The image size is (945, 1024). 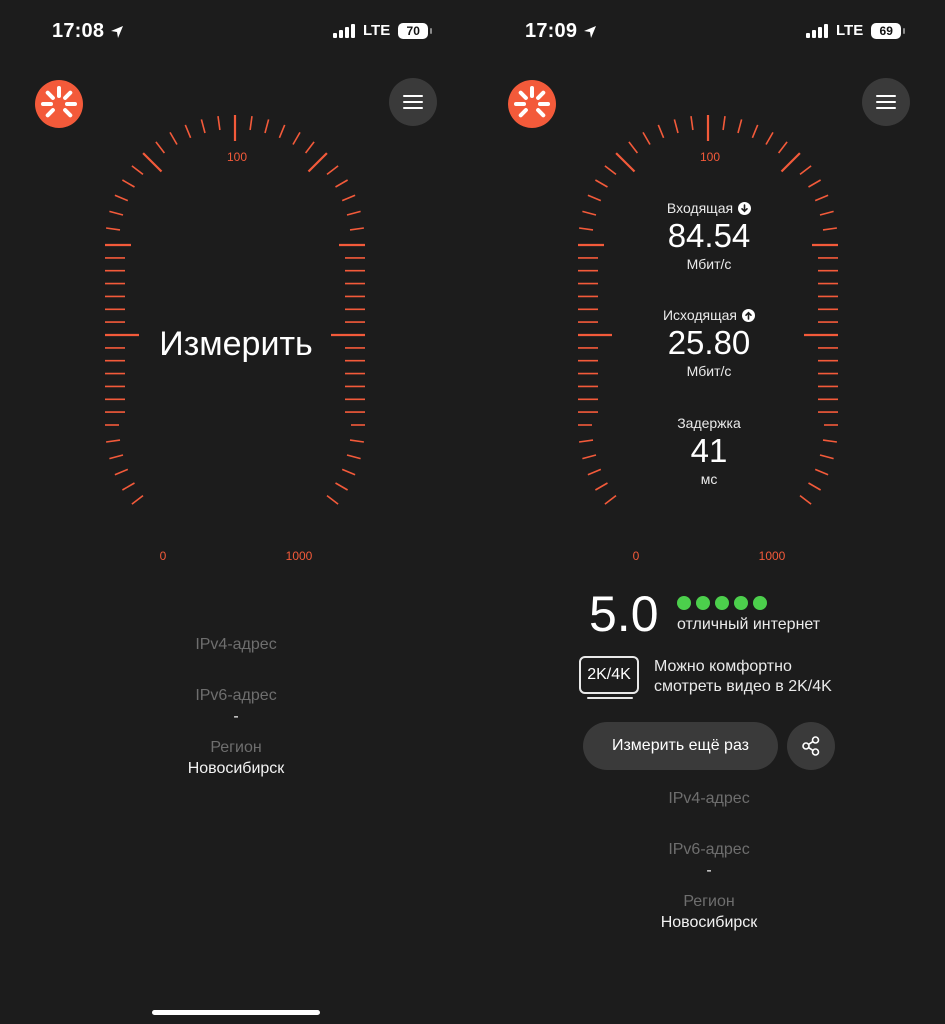 I want to click on arrow-up-icon, so click(x=749, y=315).